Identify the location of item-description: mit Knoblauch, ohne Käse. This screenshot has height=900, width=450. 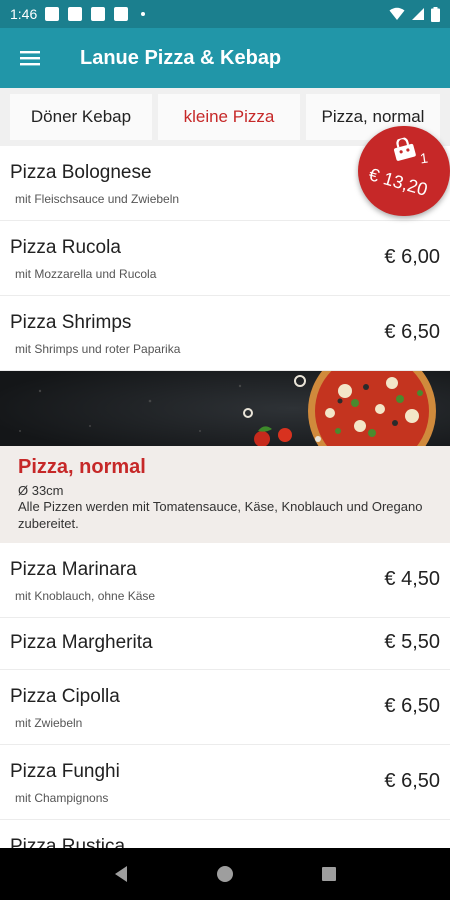
(85, 596).